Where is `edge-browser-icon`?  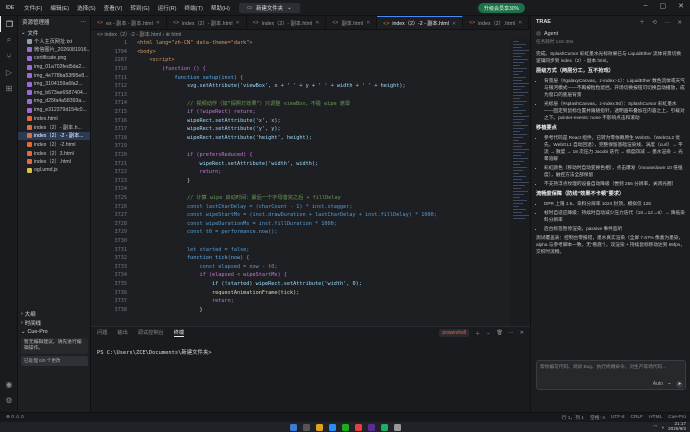
edge-browser-icon is located at coordinates (332, 427).